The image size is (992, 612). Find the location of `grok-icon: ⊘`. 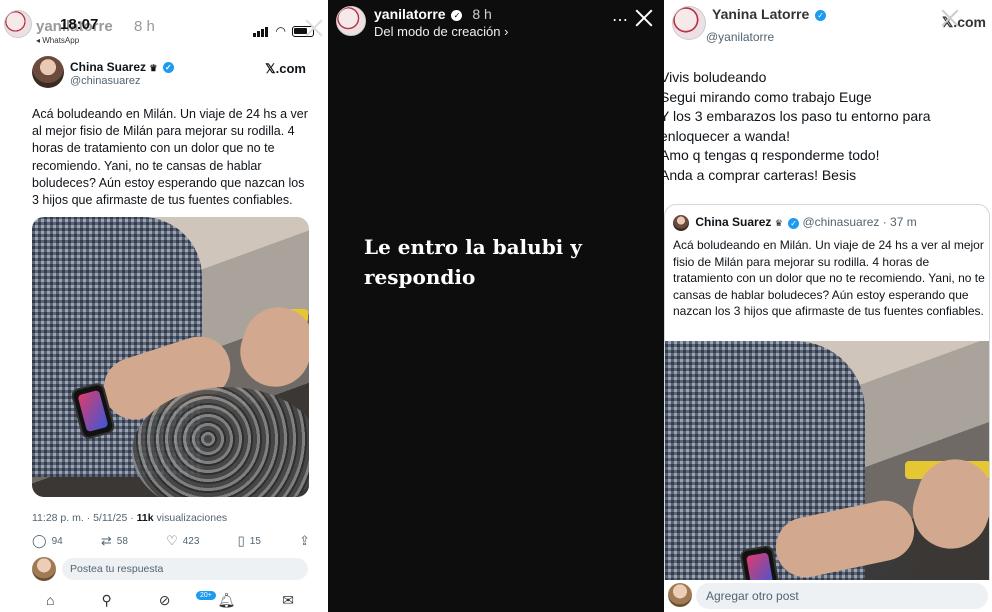

grok-icon: ⊘ is located at coordinates (165, 600).